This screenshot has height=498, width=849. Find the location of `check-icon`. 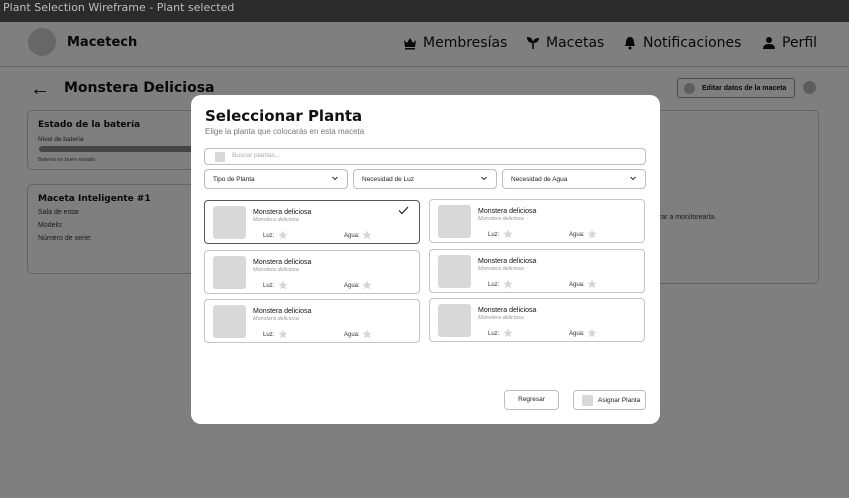

check-icon is located at coordinates (403, 210).